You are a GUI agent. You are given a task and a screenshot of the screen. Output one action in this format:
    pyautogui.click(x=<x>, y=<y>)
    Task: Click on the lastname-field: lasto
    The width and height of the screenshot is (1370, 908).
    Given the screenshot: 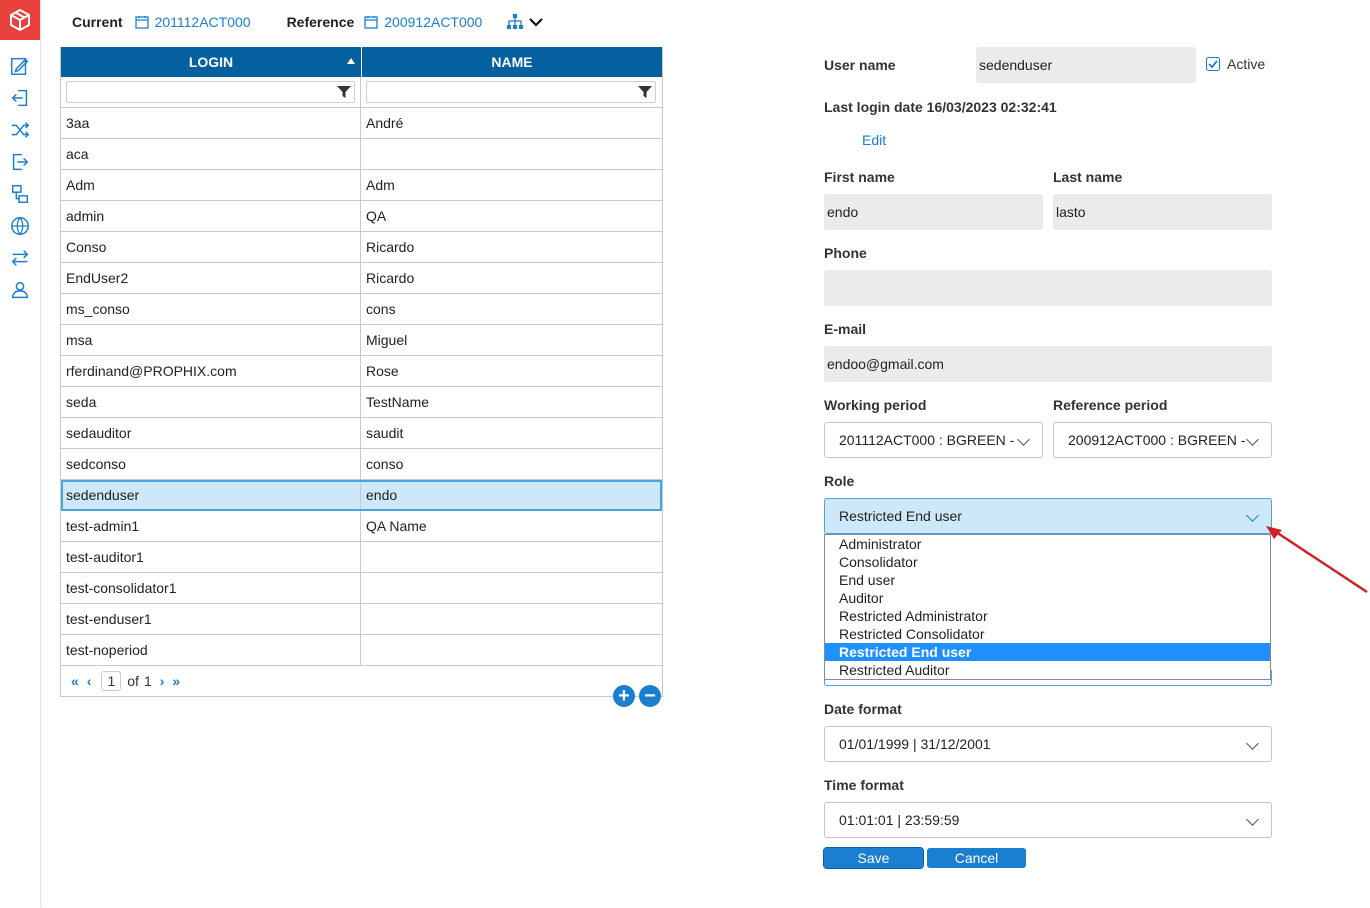 What is the action you would take?
    pyautogui.click(x=1162, y=212)
    